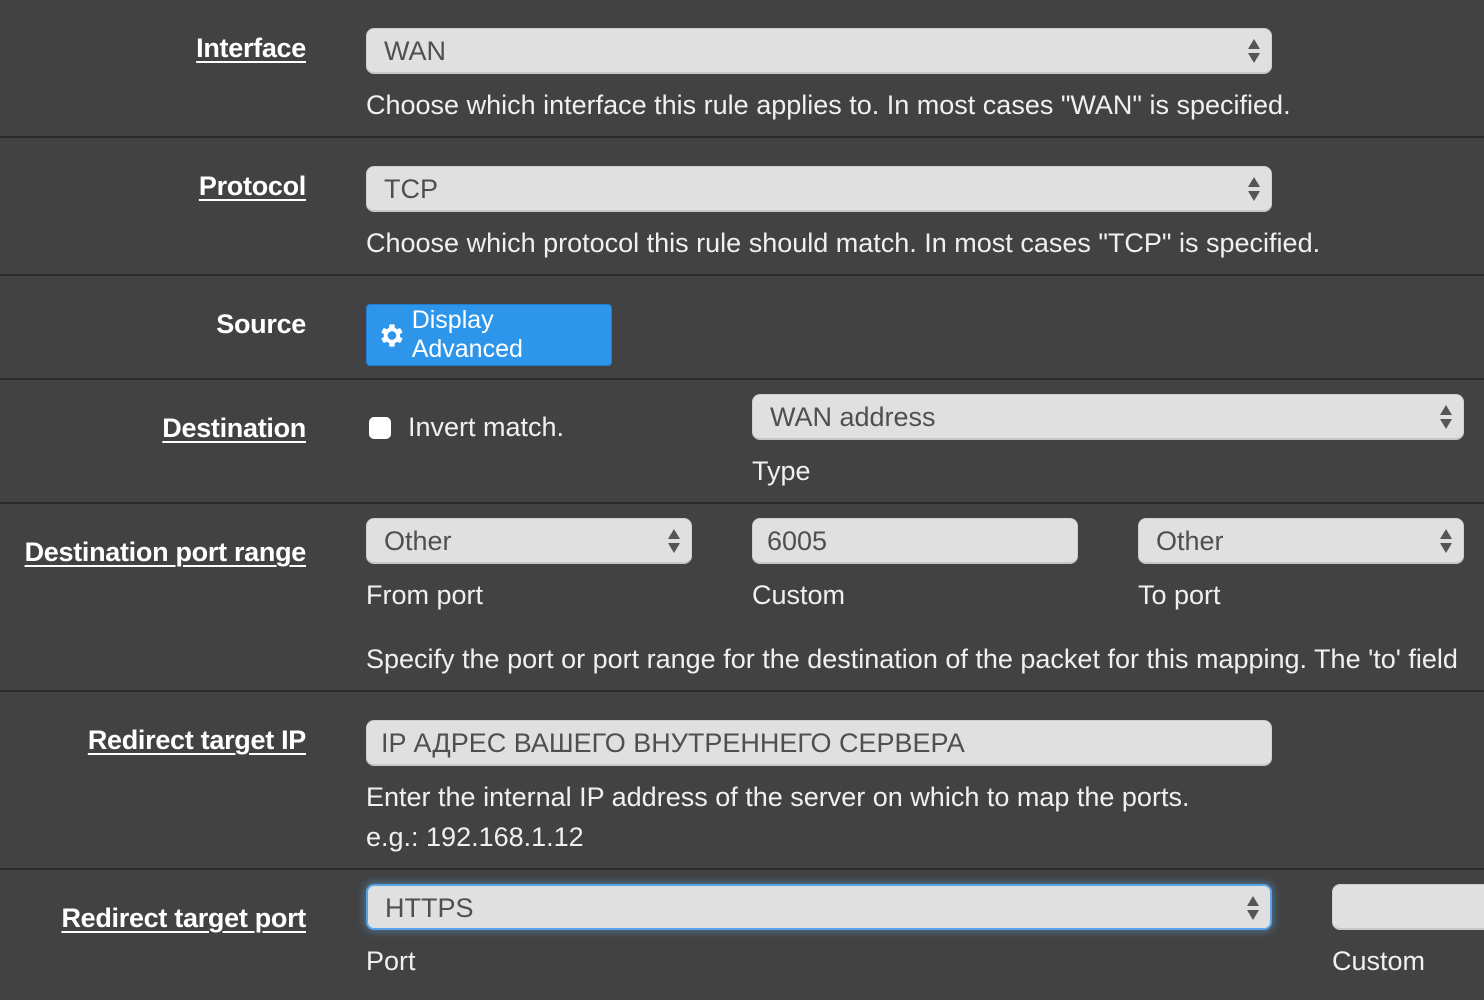 The width and height of the screenshot is (1484, 1000). I want to click on invert-match-checkbox, so click(380, 428).